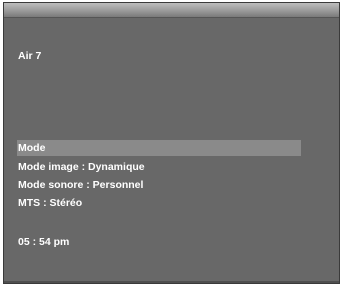 The image size is (342, 289). I want to click on channel-label: Air 7, so click(30, 56).